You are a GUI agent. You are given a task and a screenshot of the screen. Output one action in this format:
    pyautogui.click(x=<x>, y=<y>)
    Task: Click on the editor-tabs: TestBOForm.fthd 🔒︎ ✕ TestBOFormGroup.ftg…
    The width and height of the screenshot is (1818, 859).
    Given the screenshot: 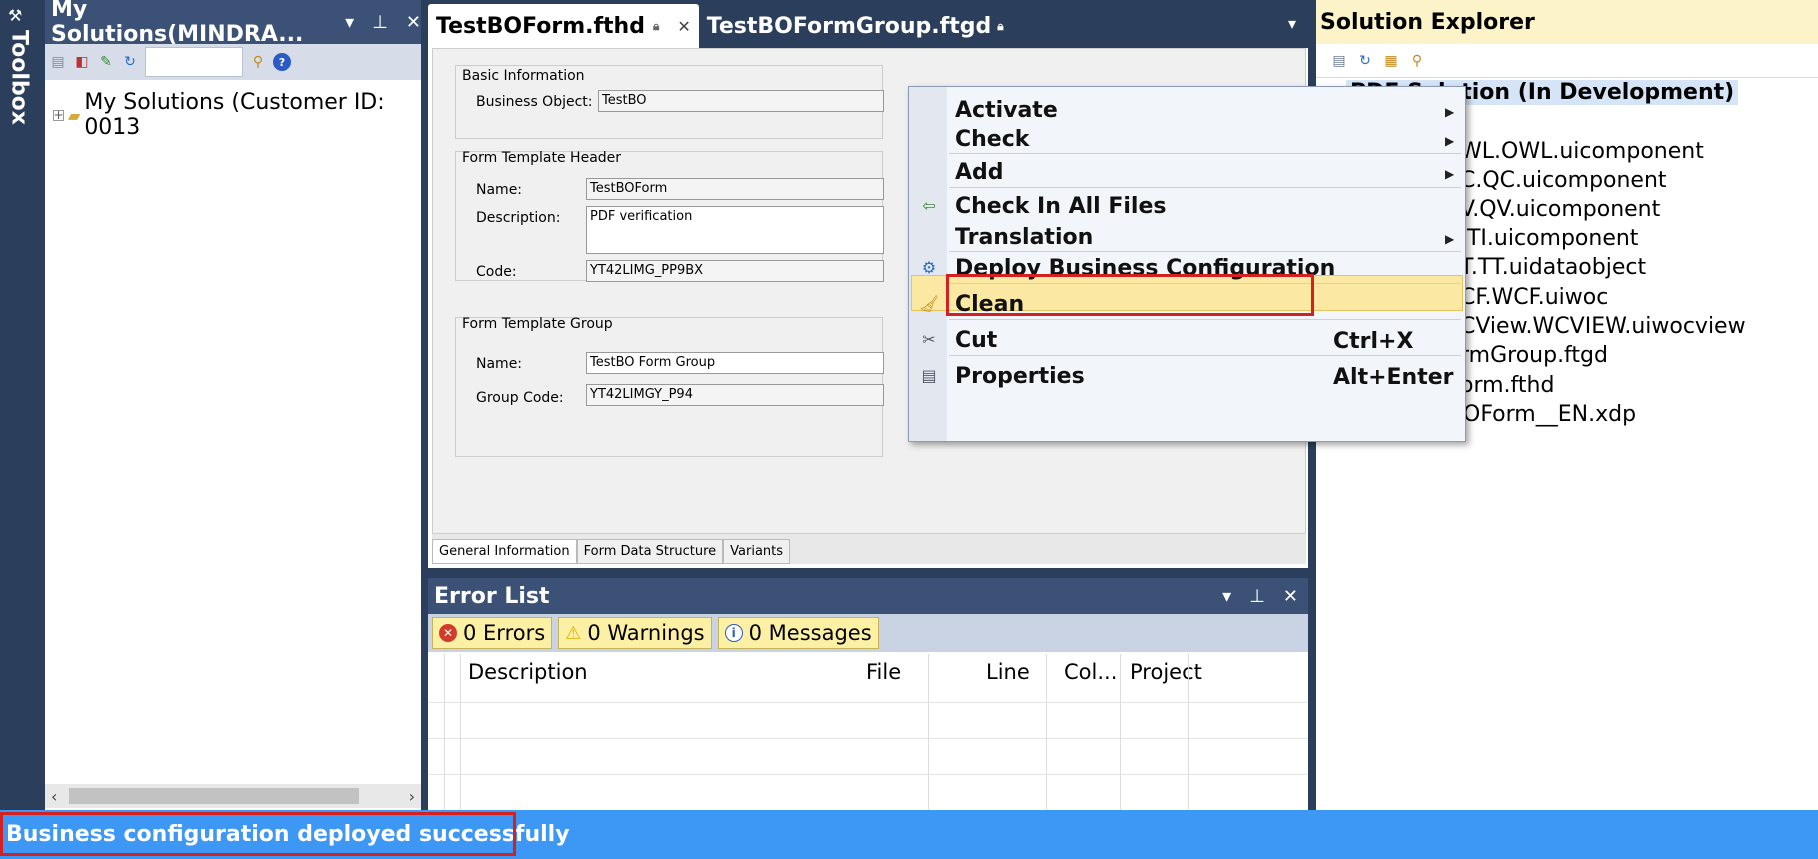 What is the action you would take?
    pyautogui.click(x=868, y=24)
    